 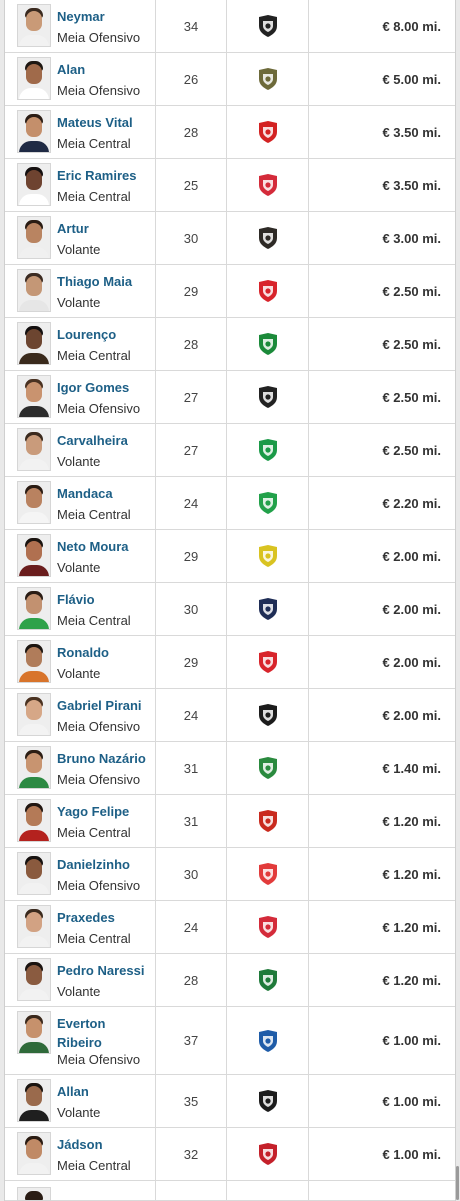 I want to click on table-row: Allan Volante 35 € 1.00 mi., so click(x=230, y=1101).